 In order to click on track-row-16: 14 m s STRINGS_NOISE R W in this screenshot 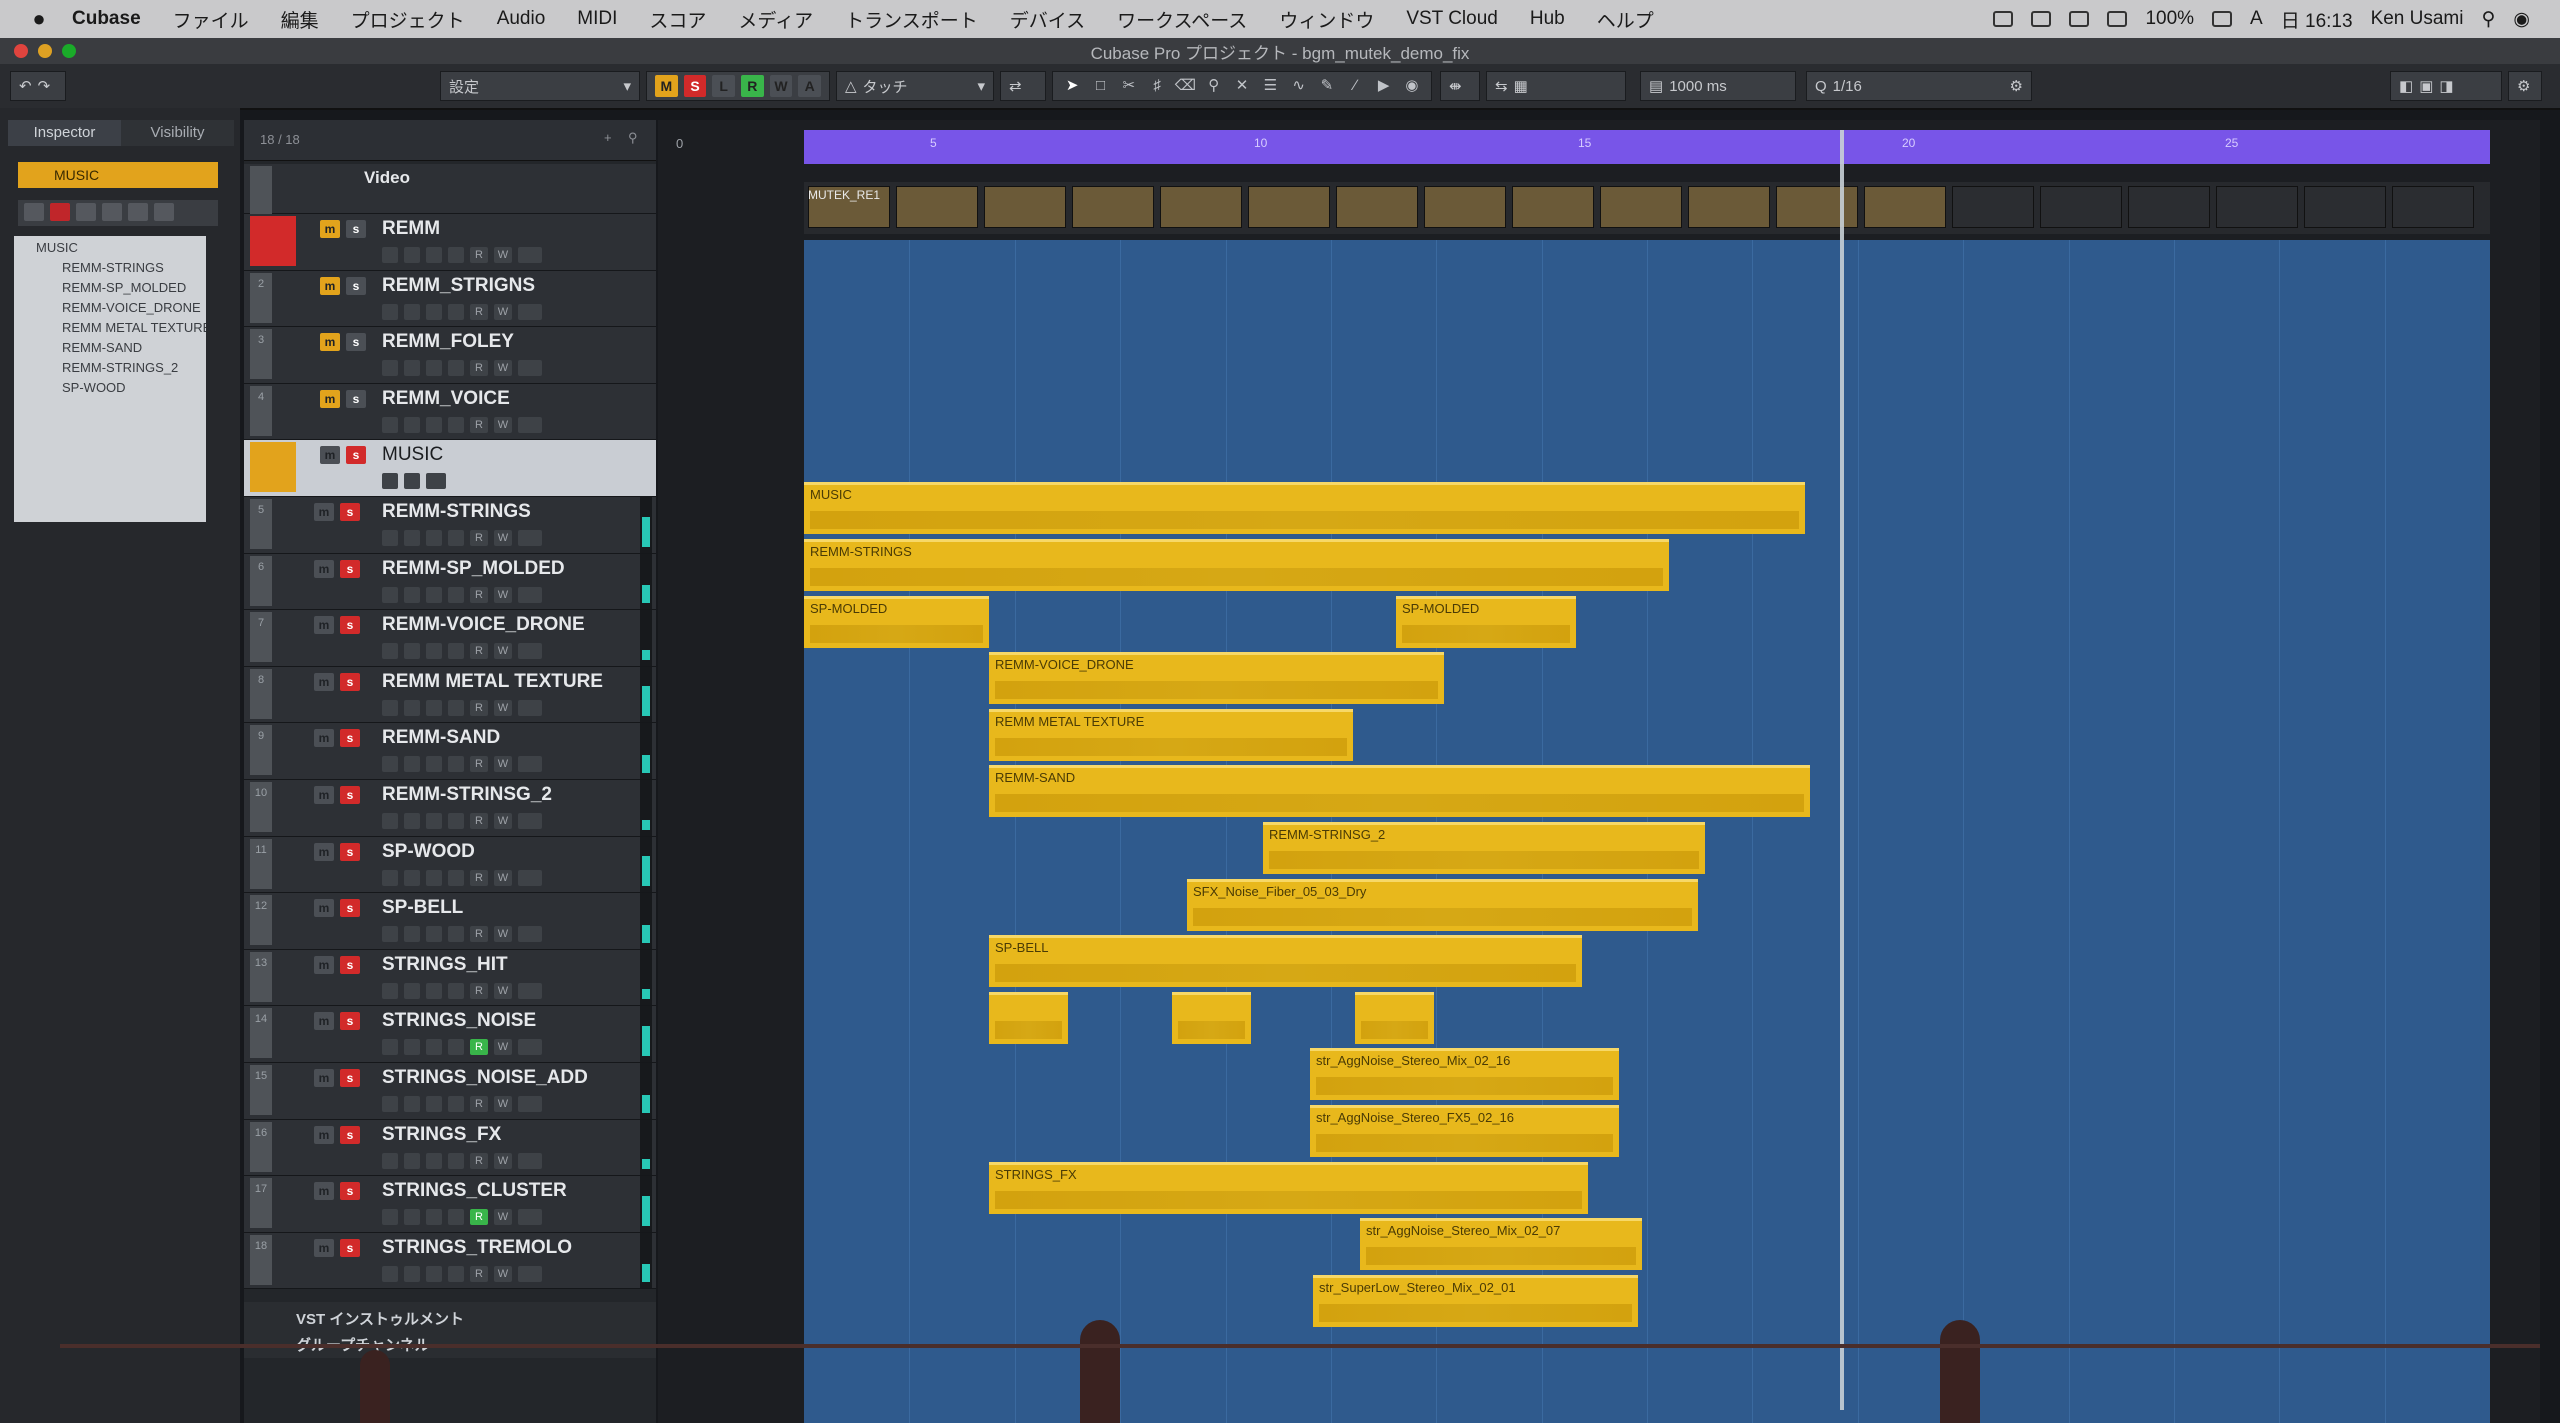, I will do `click(450, 1034)`.